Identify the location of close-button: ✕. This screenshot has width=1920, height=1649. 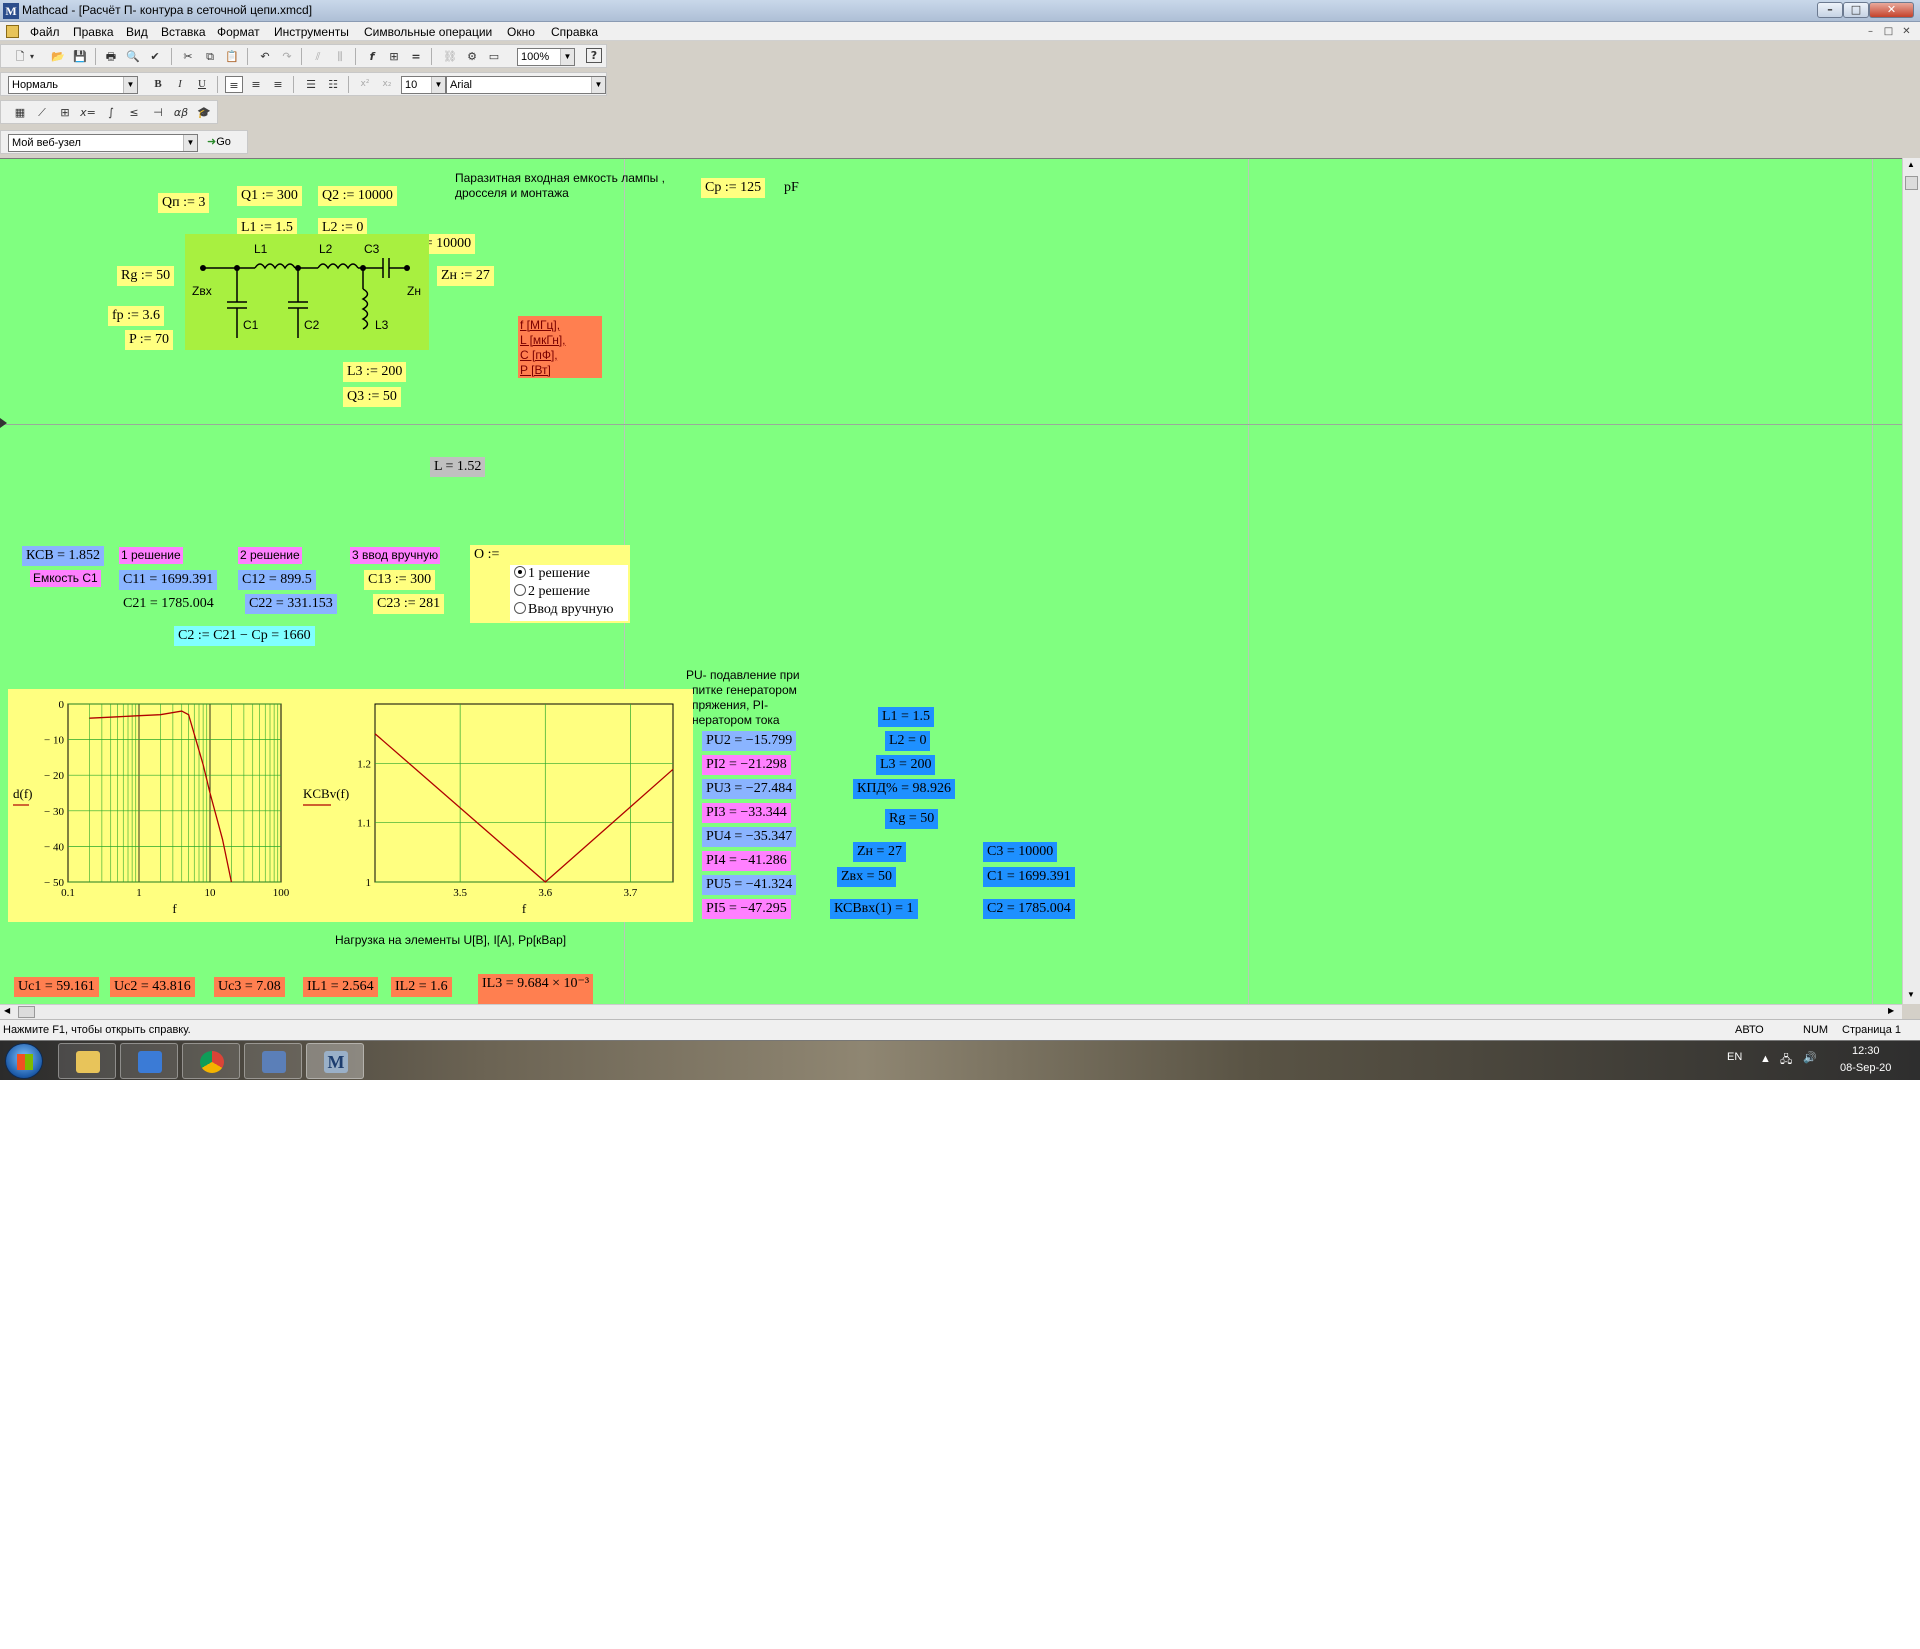
(1891, 10).